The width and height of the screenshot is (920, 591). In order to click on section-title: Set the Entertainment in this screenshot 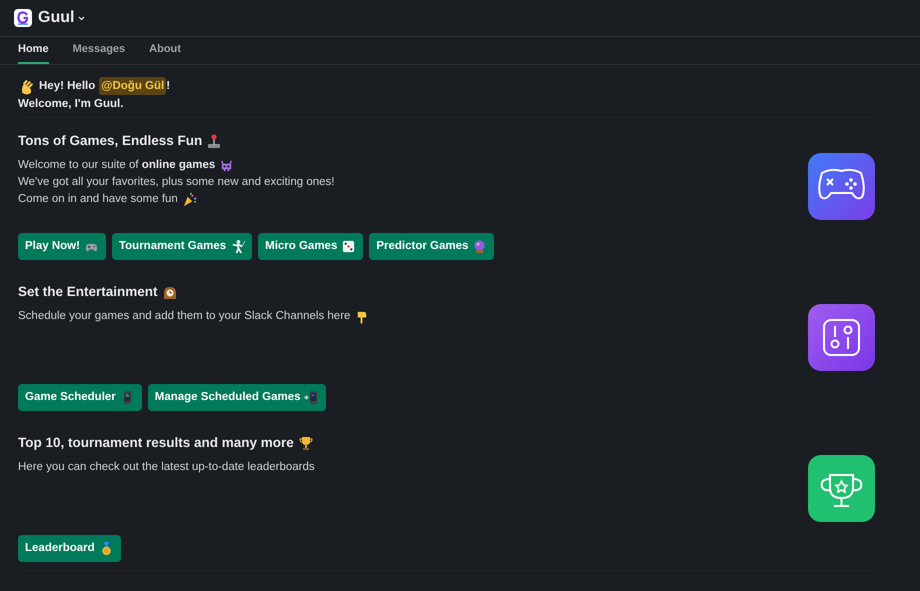, I will do `click(88, 292)`.